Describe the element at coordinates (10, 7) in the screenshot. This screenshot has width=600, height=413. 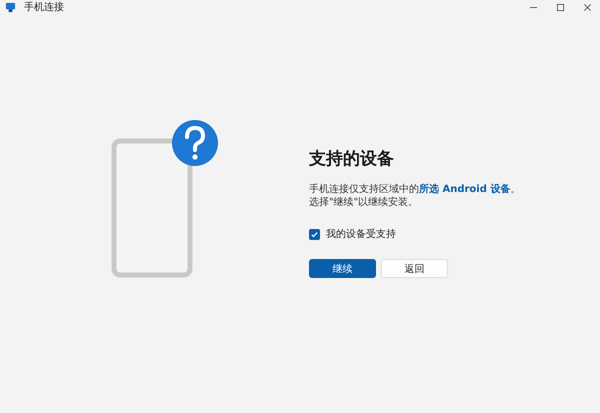
I see `app-icon` at that location.